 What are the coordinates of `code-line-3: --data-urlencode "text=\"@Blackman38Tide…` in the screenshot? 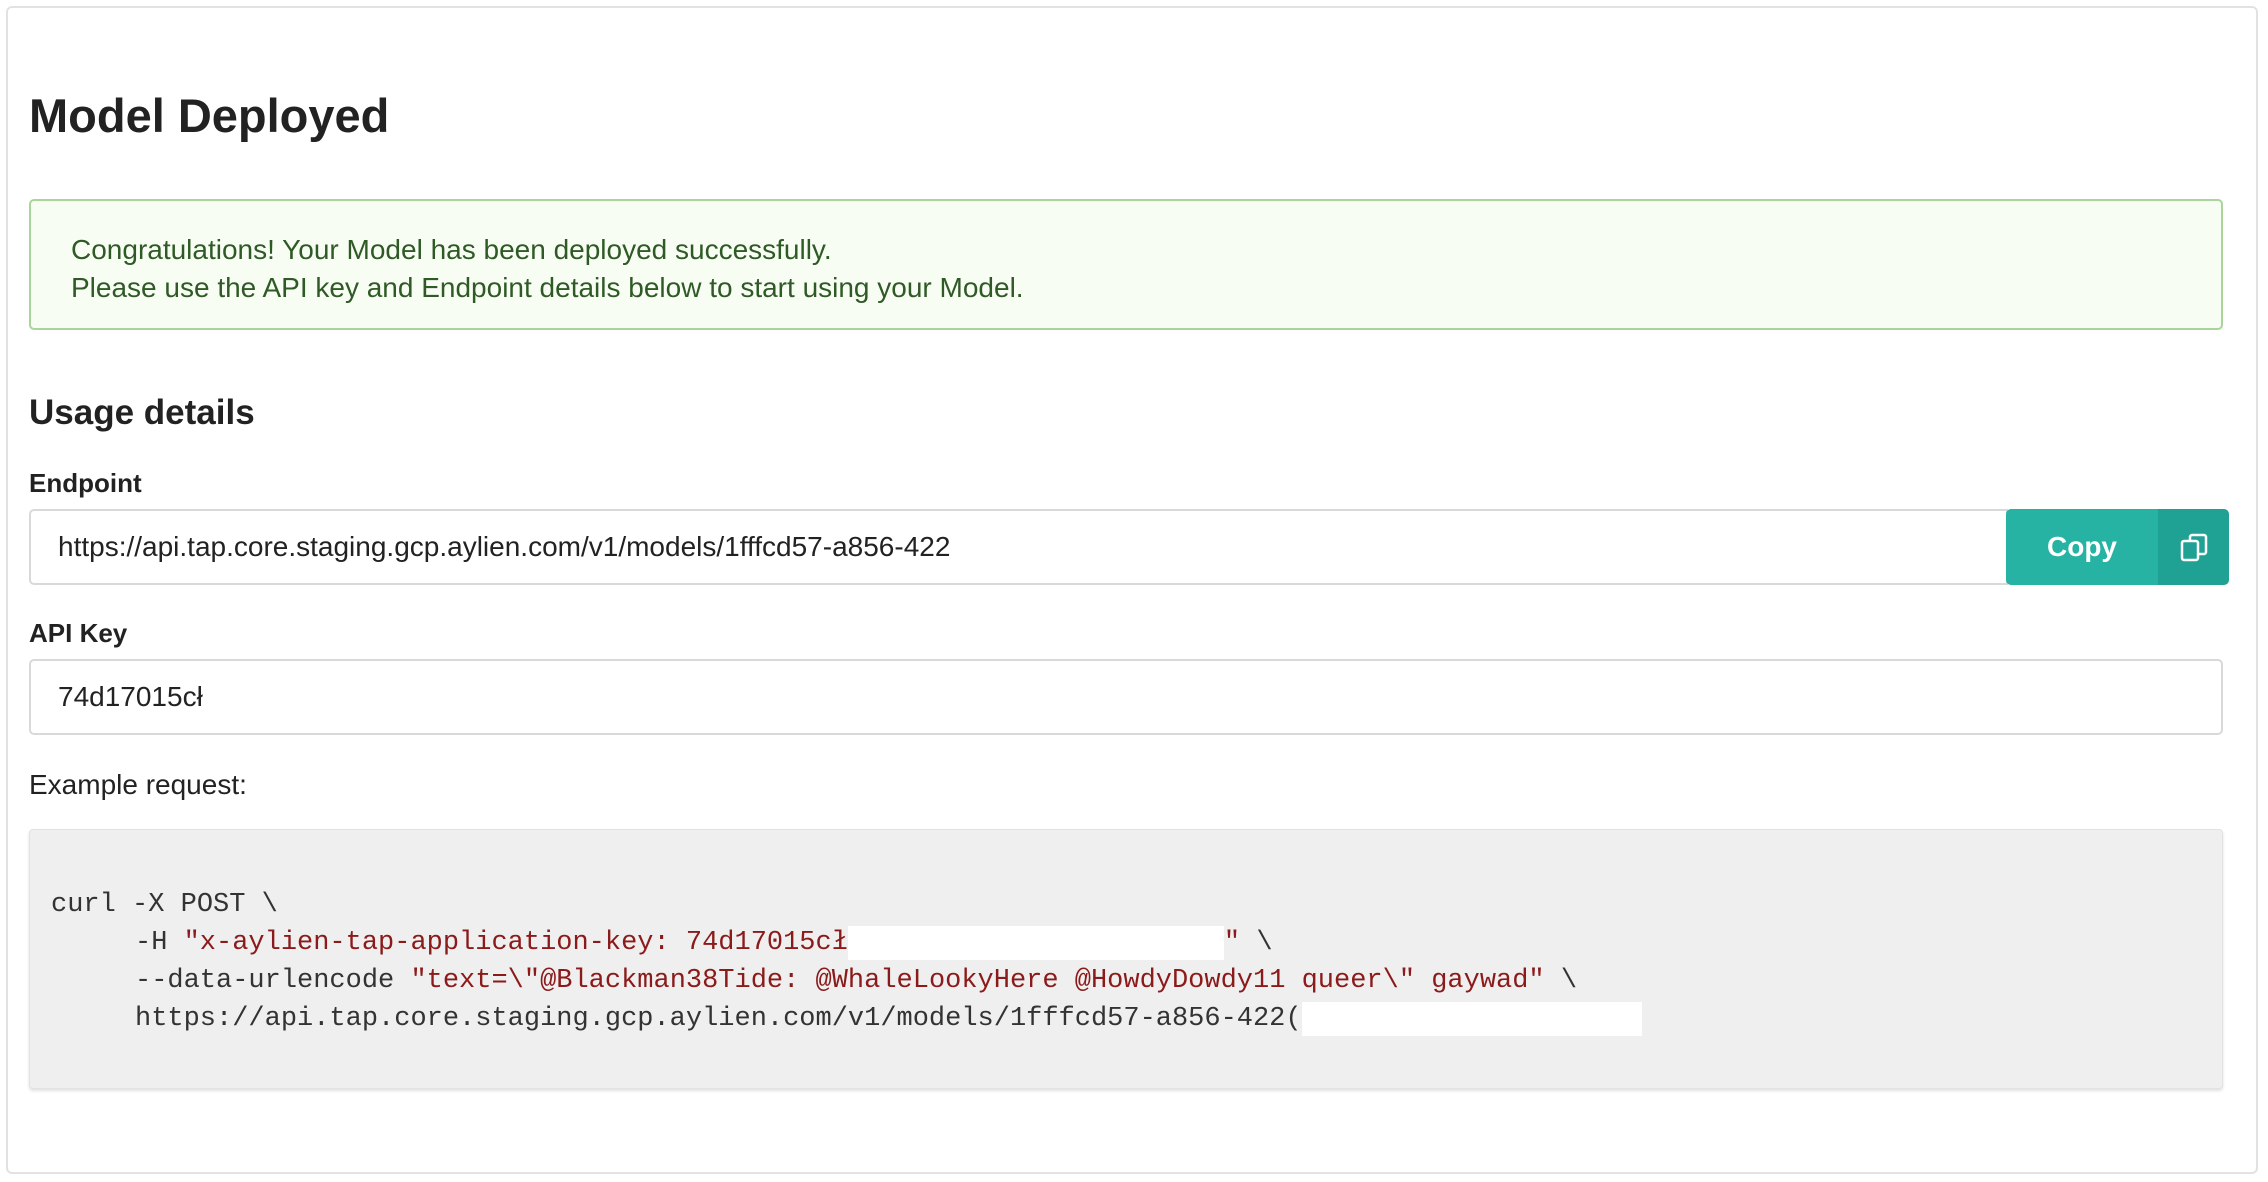 It's located at (856, 981).